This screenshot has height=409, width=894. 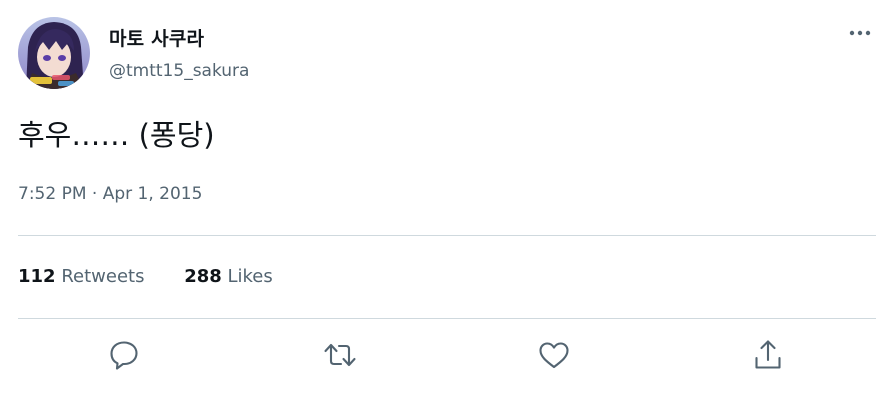 I want to click on retweets-count: 112, so click(x=37, y=276).